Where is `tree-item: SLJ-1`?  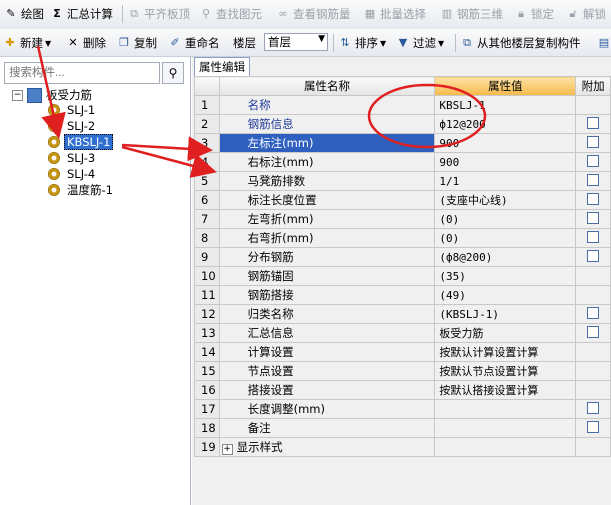 tree-item: SLJ-1 is located at coordinates (73, 109).